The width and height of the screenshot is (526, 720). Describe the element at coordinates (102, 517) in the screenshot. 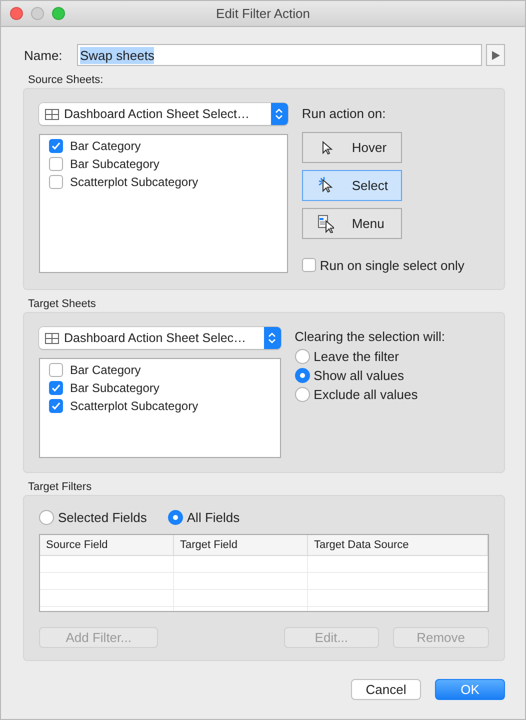

I see `radio-label: Selected Fields` at that location.